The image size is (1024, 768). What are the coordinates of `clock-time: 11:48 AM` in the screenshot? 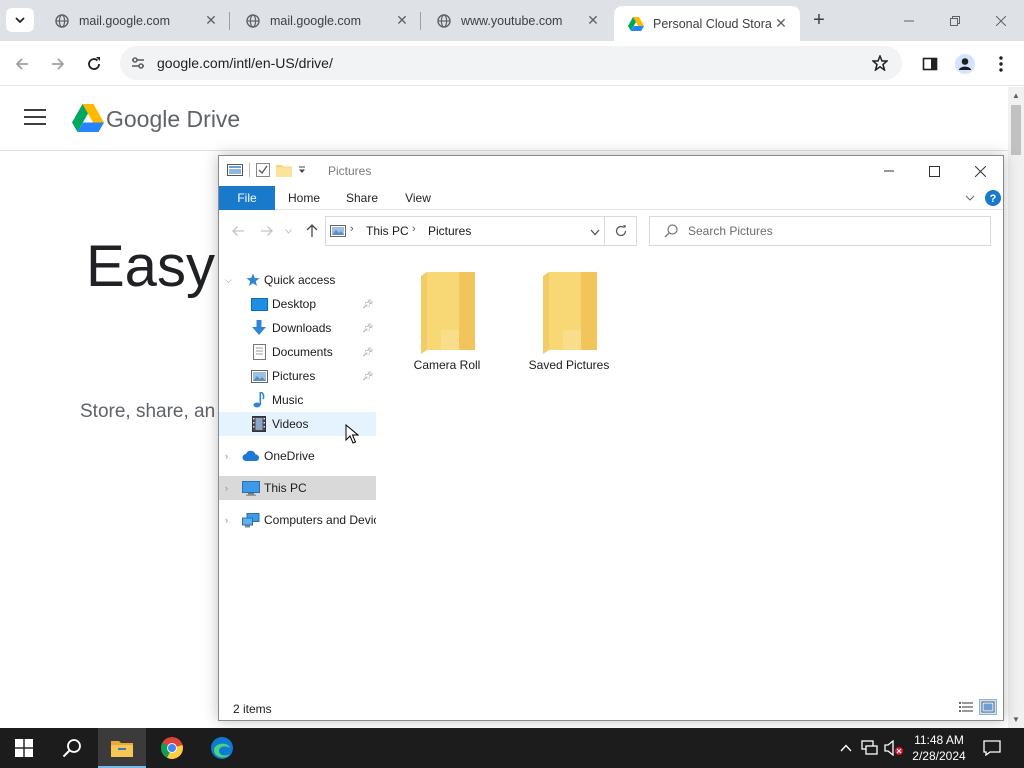 It's located at (939, 740).